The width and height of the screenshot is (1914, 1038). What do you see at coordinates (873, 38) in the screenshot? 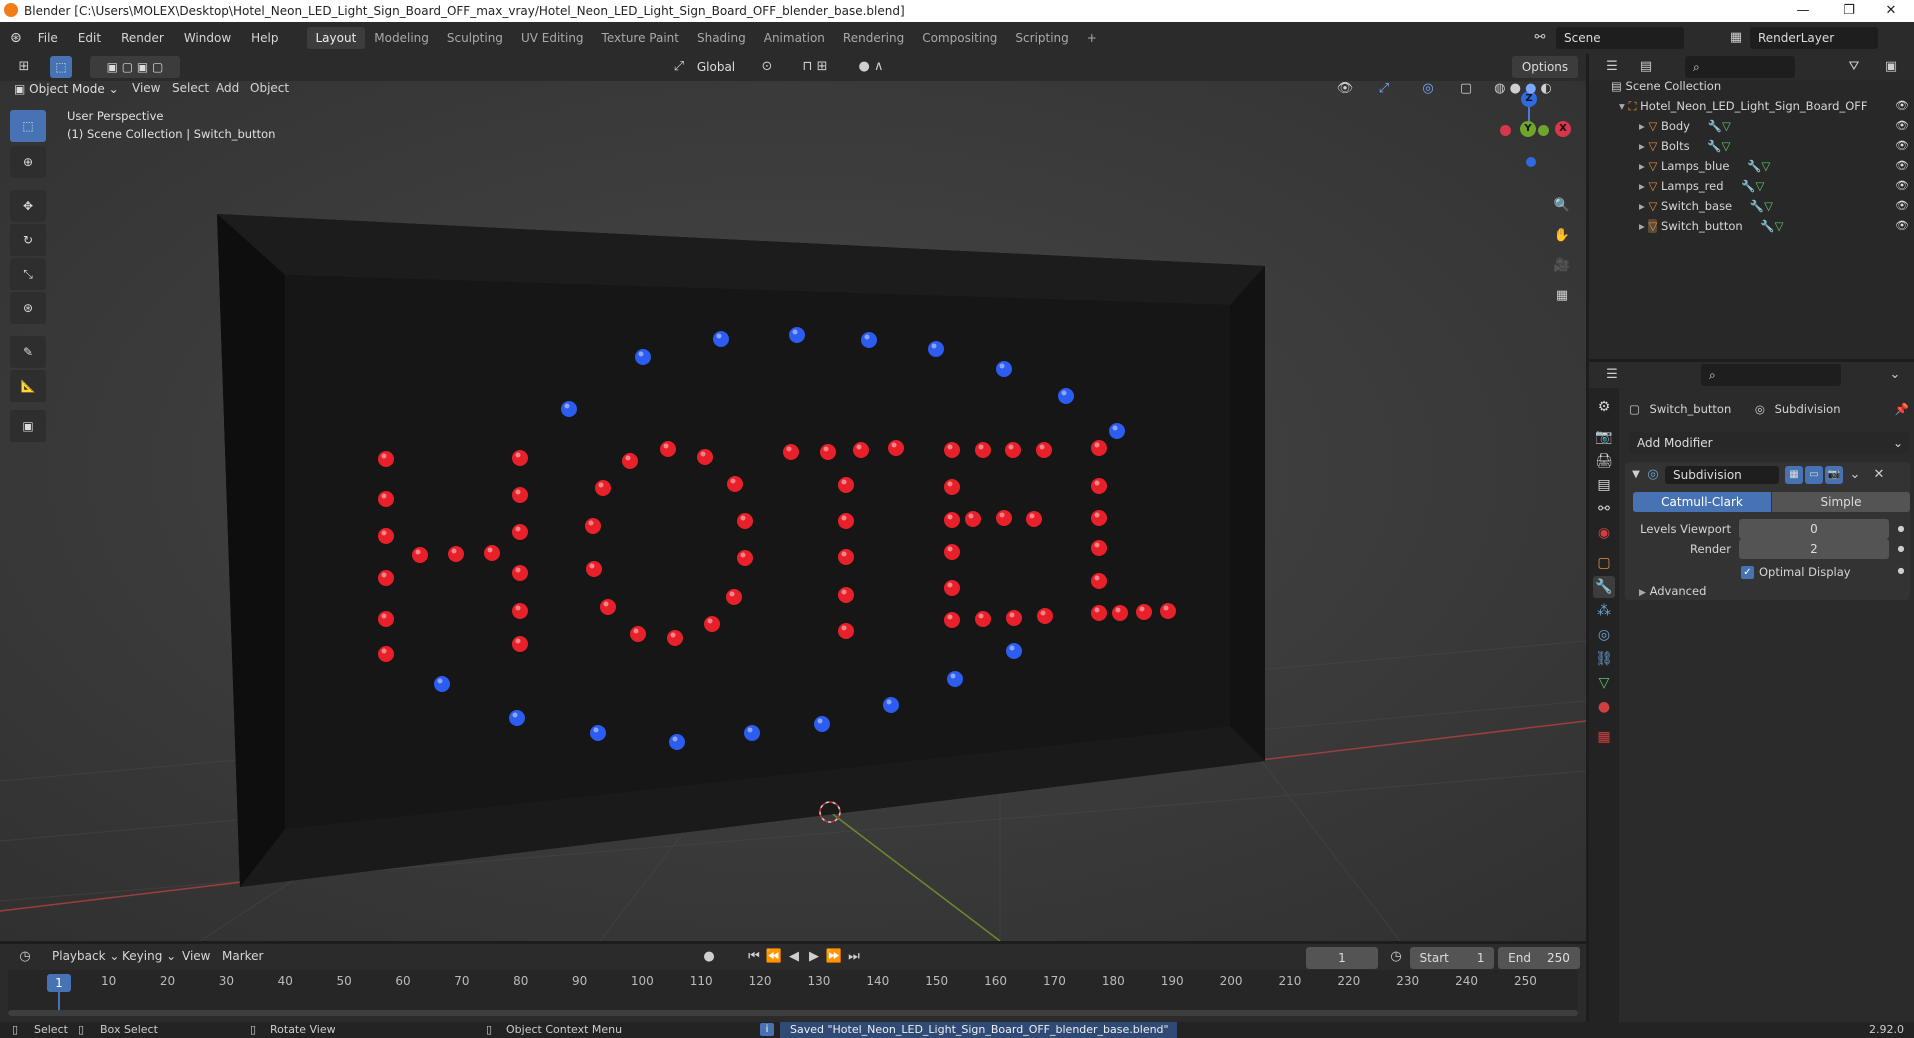
I see `tab-rendering: Rendering` at bounding box center [873, 38].